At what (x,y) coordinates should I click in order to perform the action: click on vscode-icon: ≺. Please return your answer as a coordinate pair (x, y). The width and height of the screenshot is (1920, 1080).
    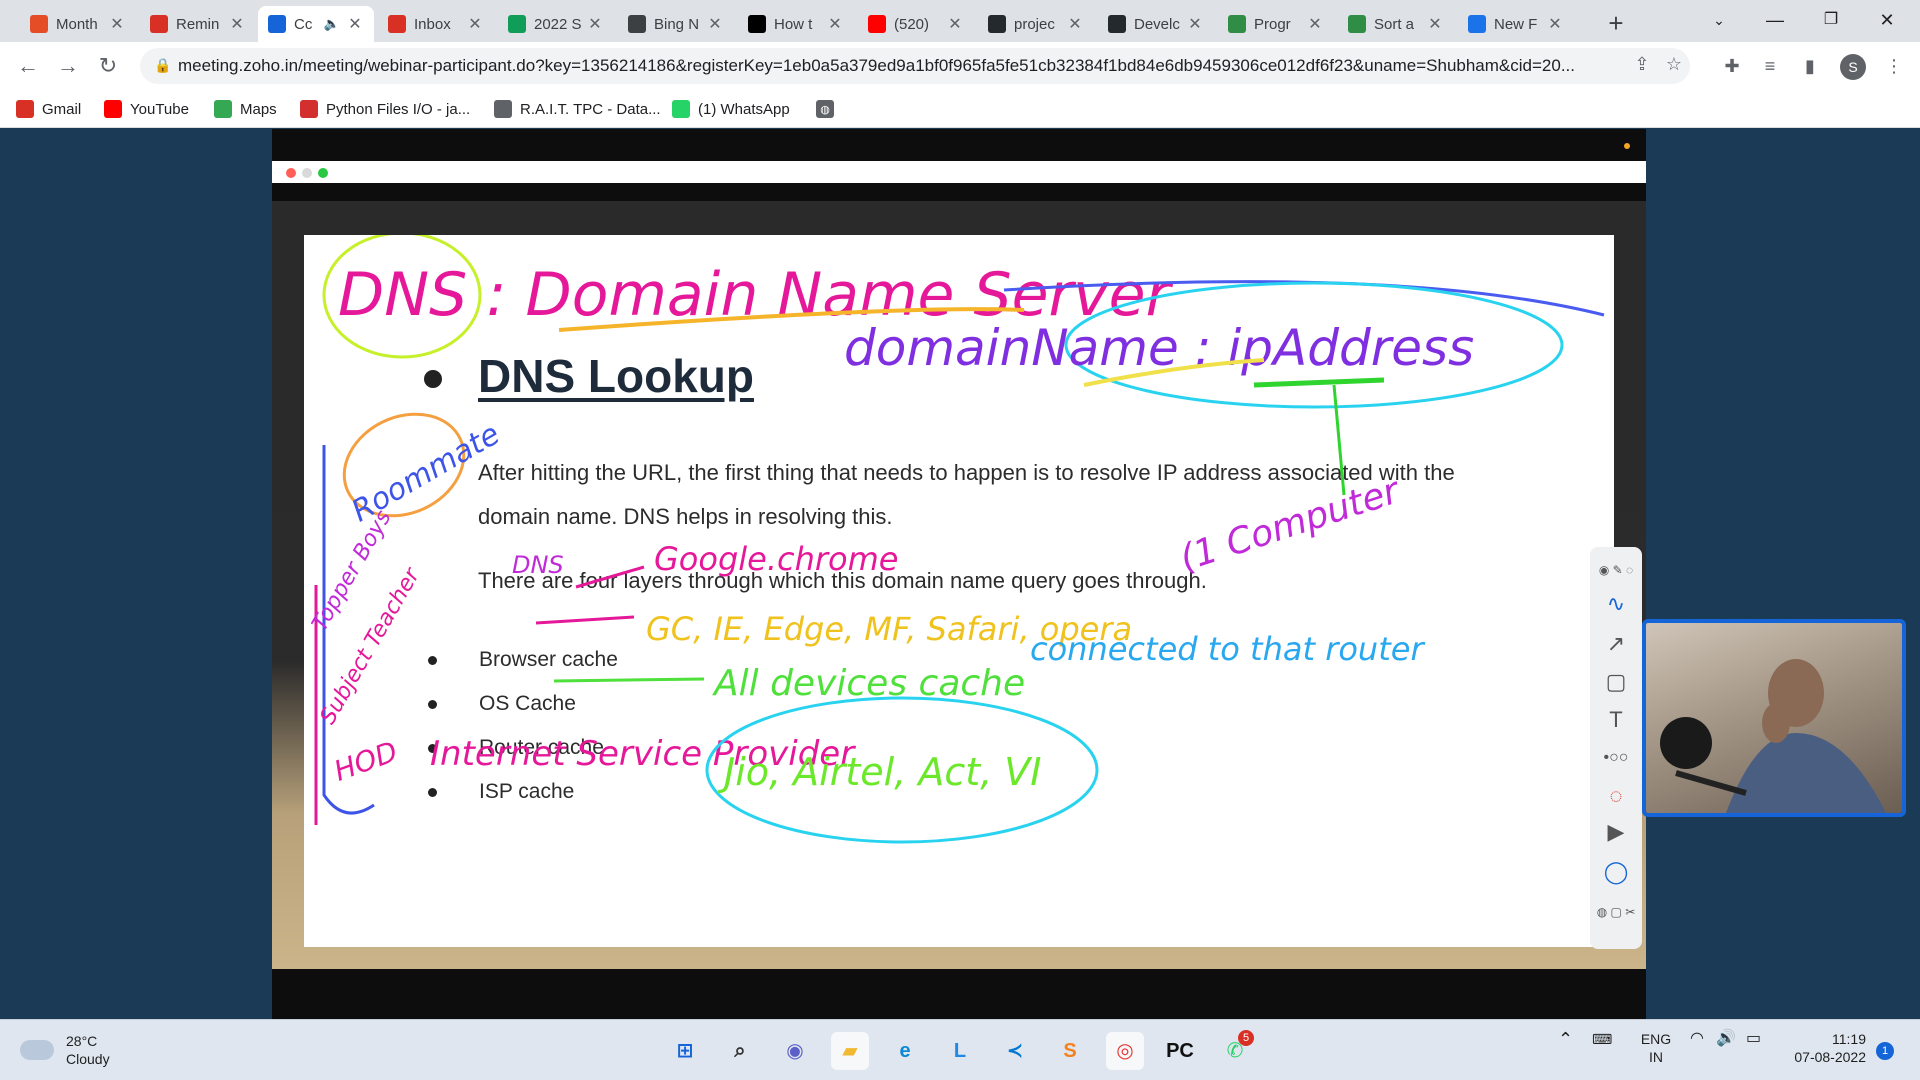
    Looking at the image, I should click on (1015, 1051).